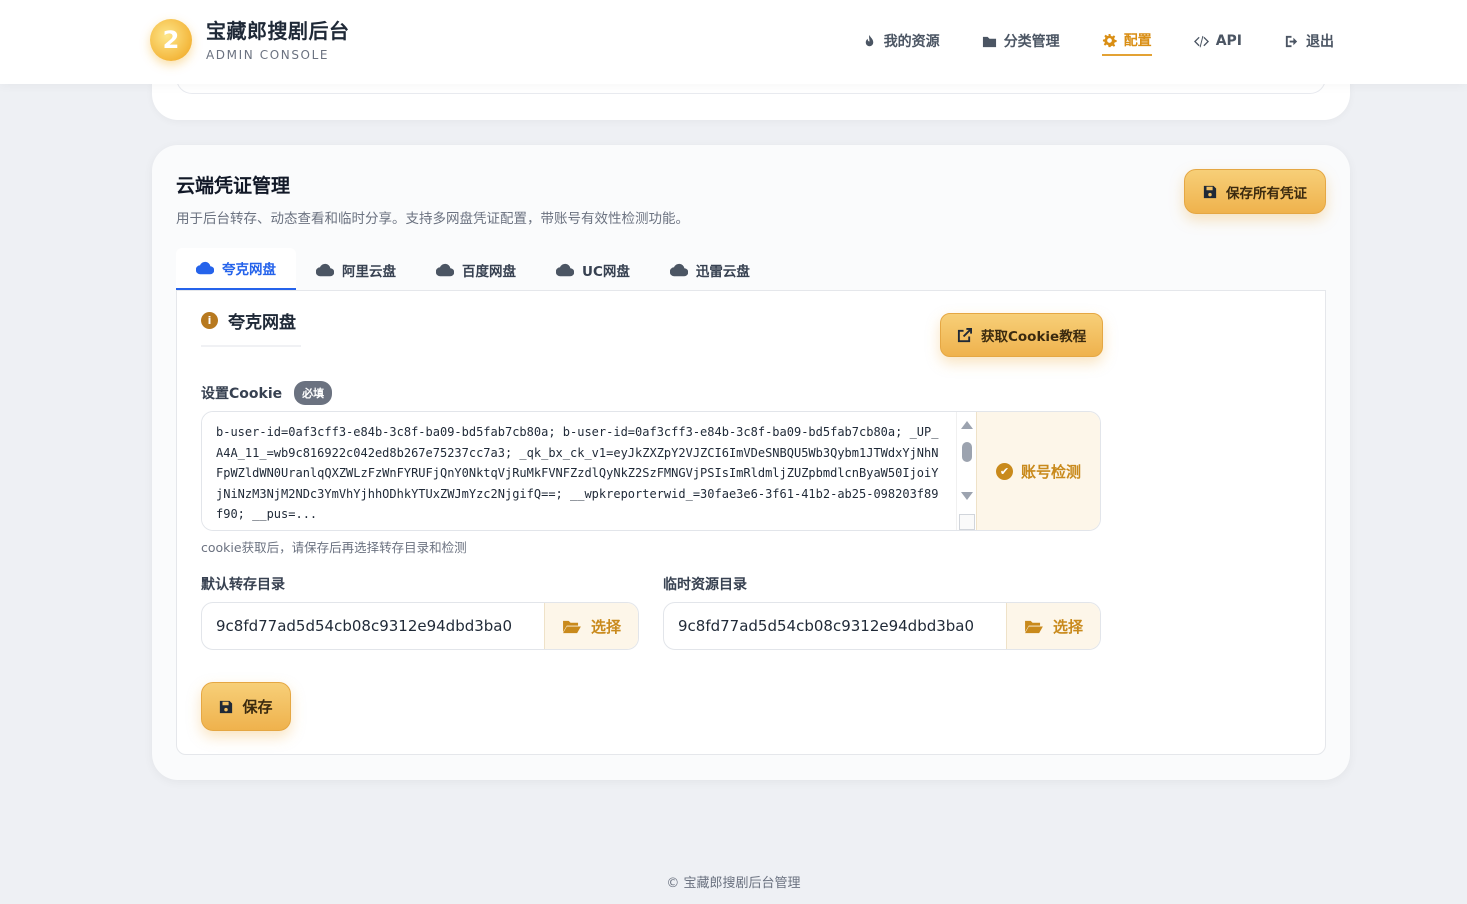  Describe the element at coordinates (257, 707) in the screenshot. I see `save-label: 保存` at that location.